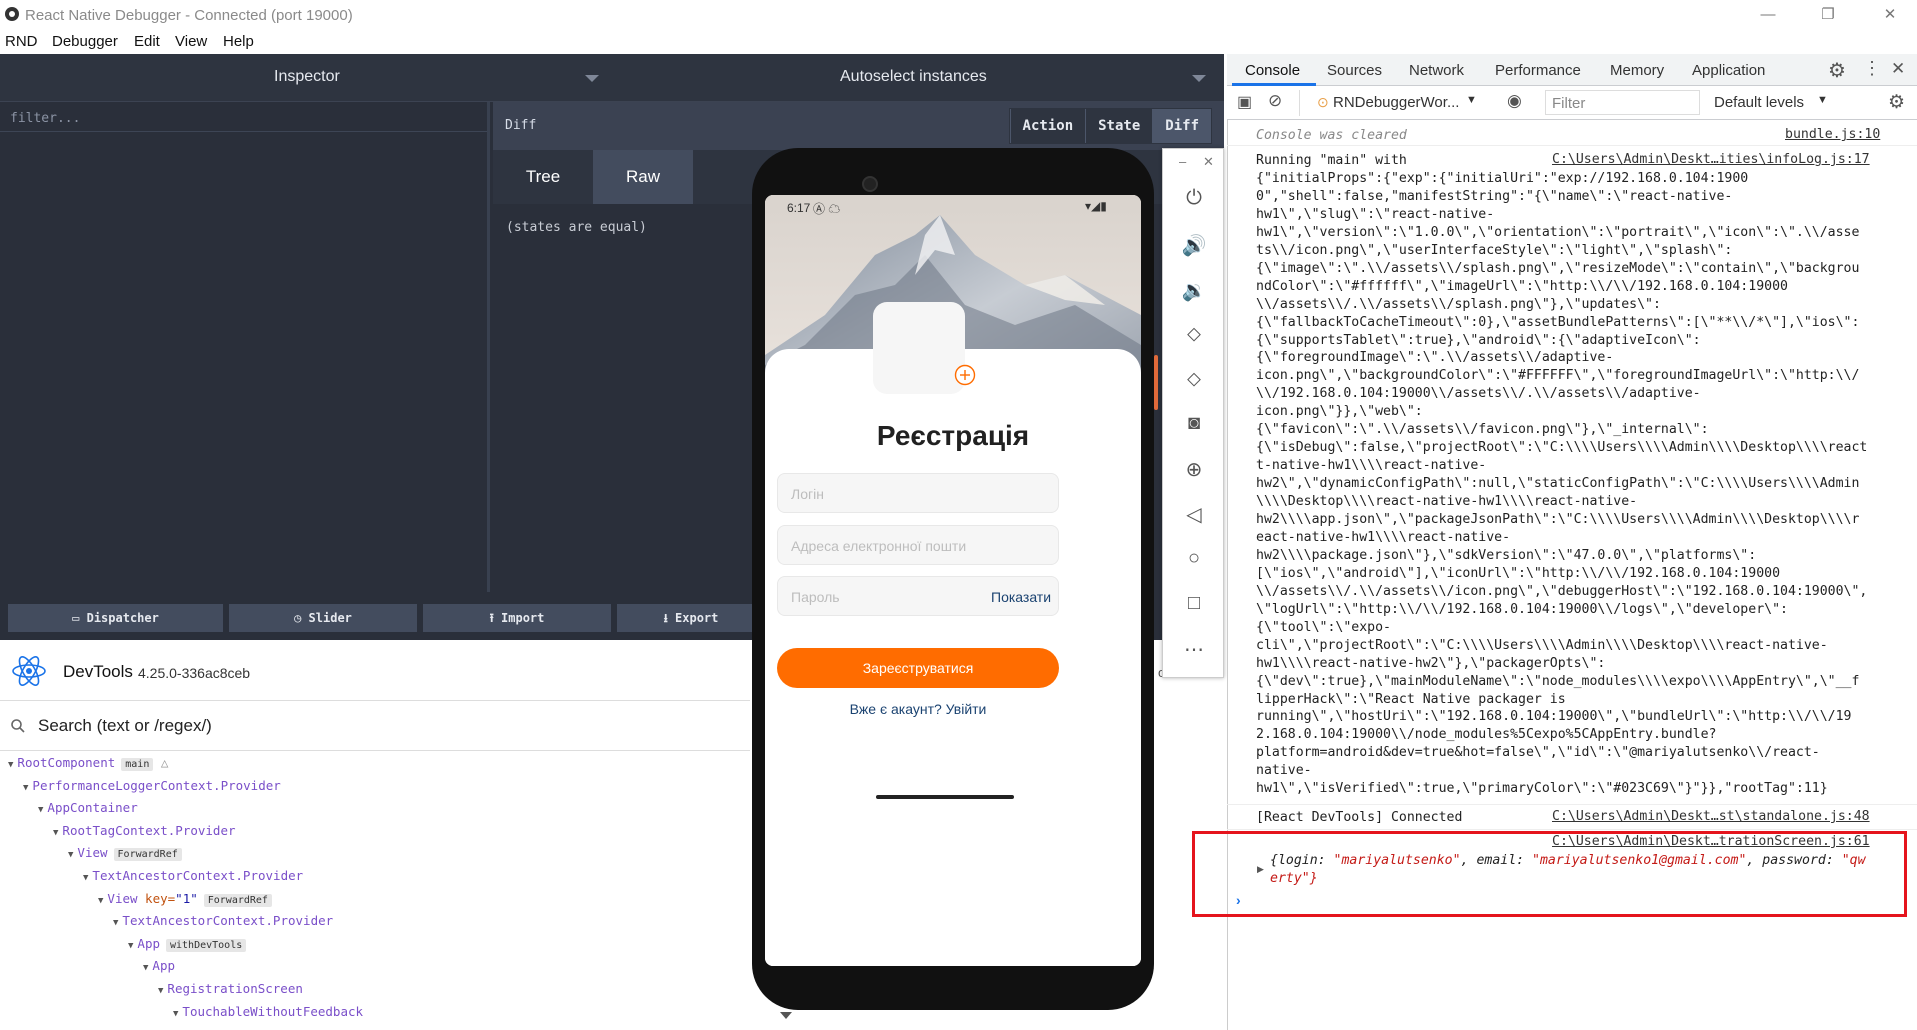 The image size is (1917, 1030). What do you see at coordinates (323, 618) in the screenshot?
I see `slider-button: ◷ Slider` at bounding box center [323, 618].